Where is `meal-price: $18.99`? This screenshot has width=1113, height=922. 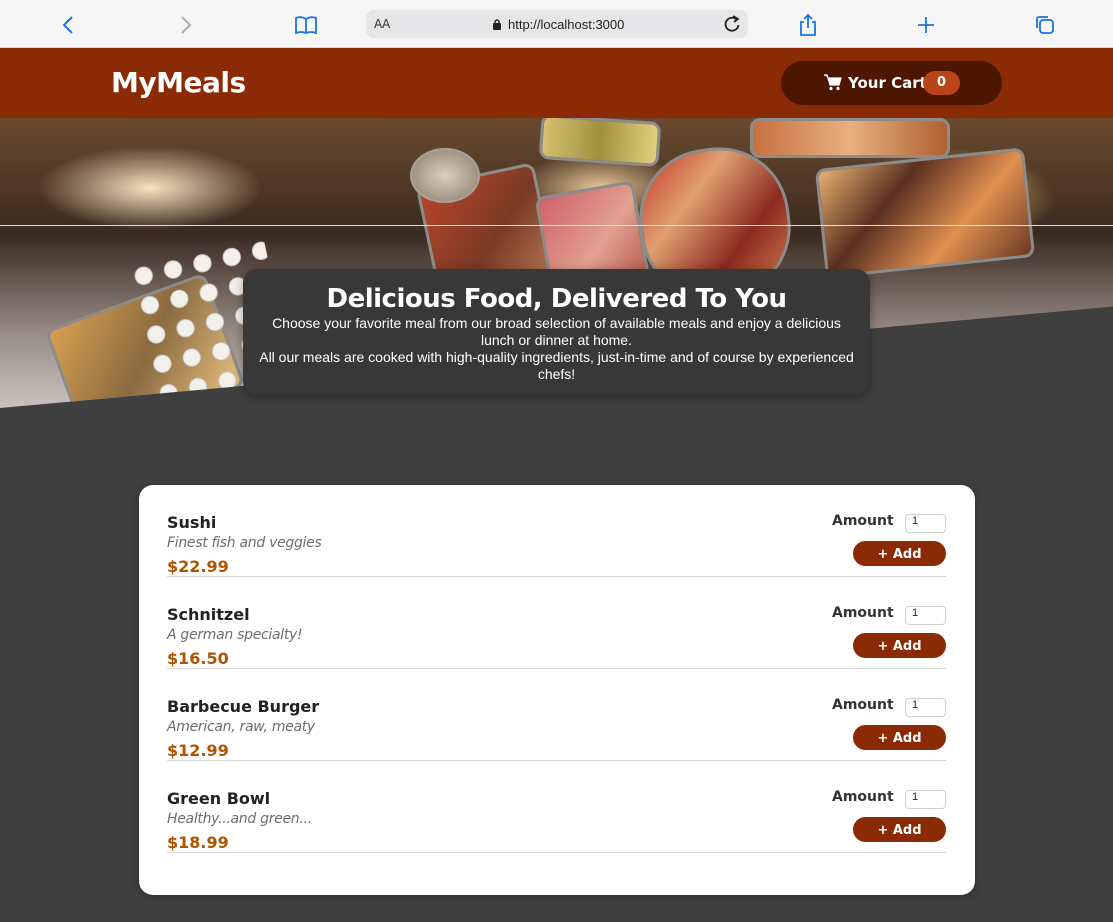
meal-price: $18.99 is located at coordinates (198, 842).